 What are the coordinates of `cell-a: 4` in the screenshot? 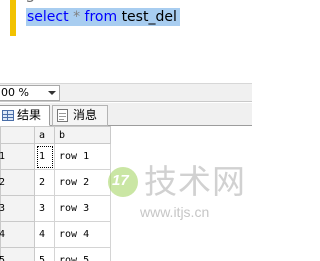 It's located at (44, 234).